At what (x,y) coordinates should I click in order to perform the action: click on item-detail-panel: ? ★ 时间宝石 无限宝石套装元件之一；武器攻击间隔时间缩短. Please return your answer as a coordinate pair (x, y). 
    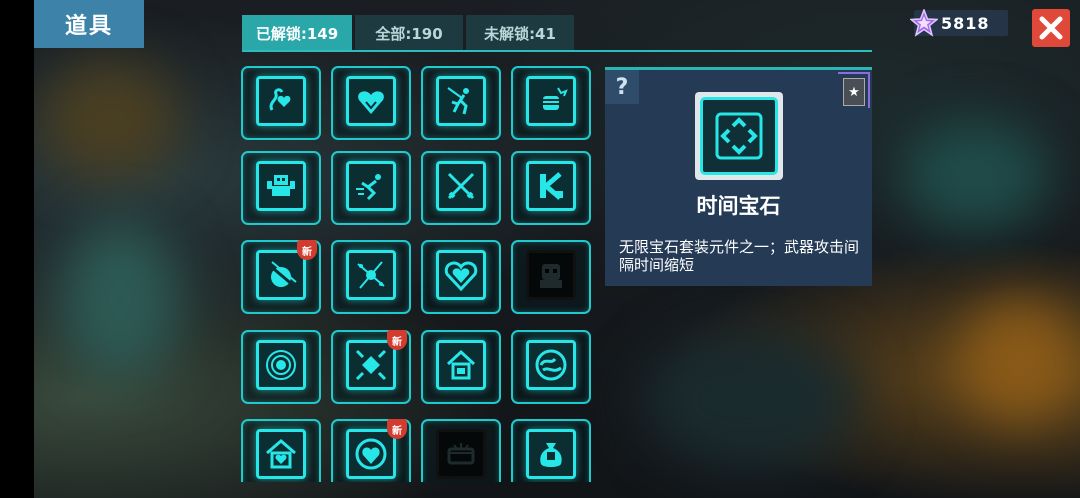
    Looking at the image, I should click on (738, 176).